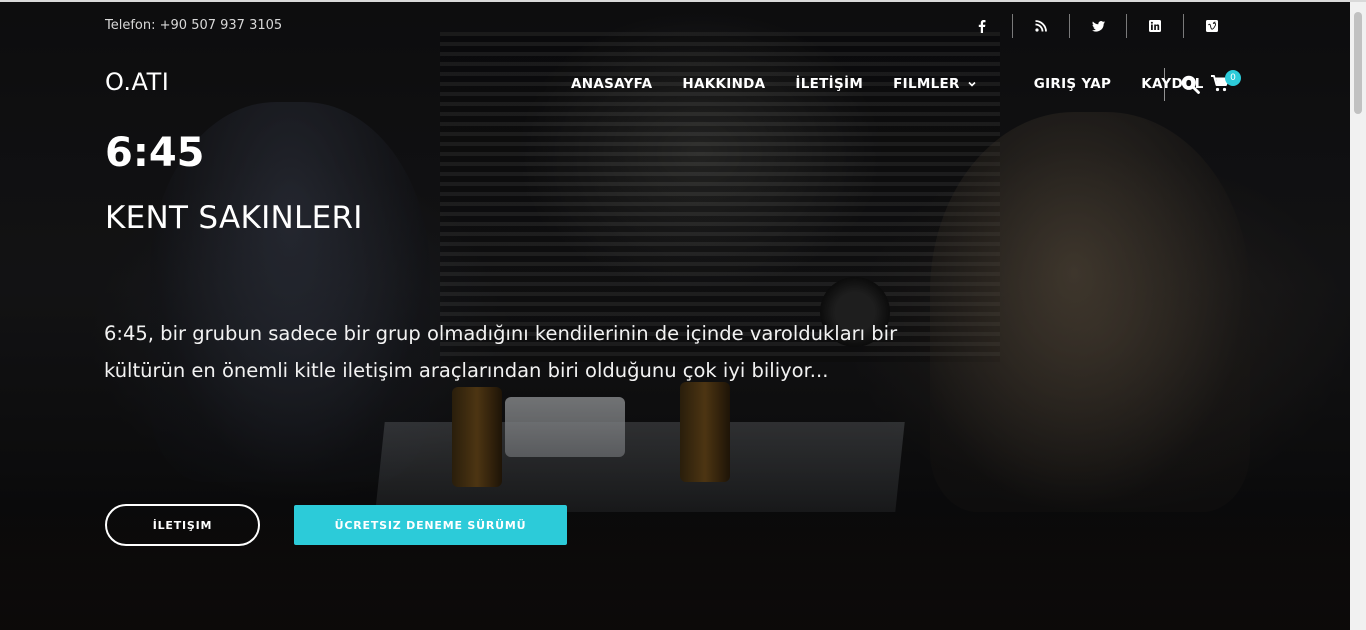 The image size is (1366, 630). I want to click on nav-contact: İLETİŞİM, so click(829, 84).